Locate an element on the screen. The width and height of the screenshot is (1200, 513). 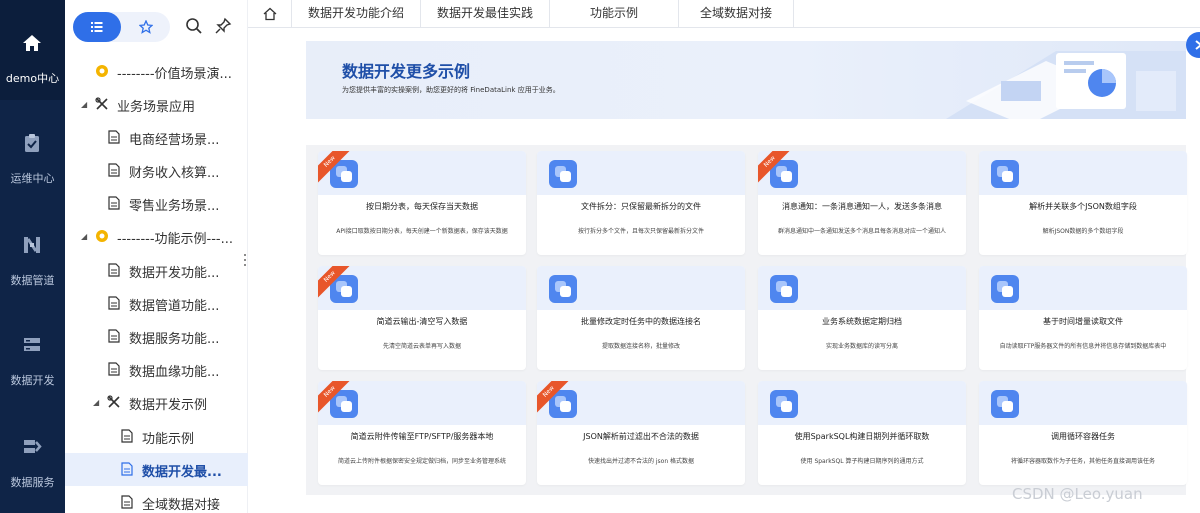
example-card: 文件拆分：只保留最新拆分的文件 按行拆分多个文件，且每次只保留最新拆分文件 is located at coordinates (641, 203).